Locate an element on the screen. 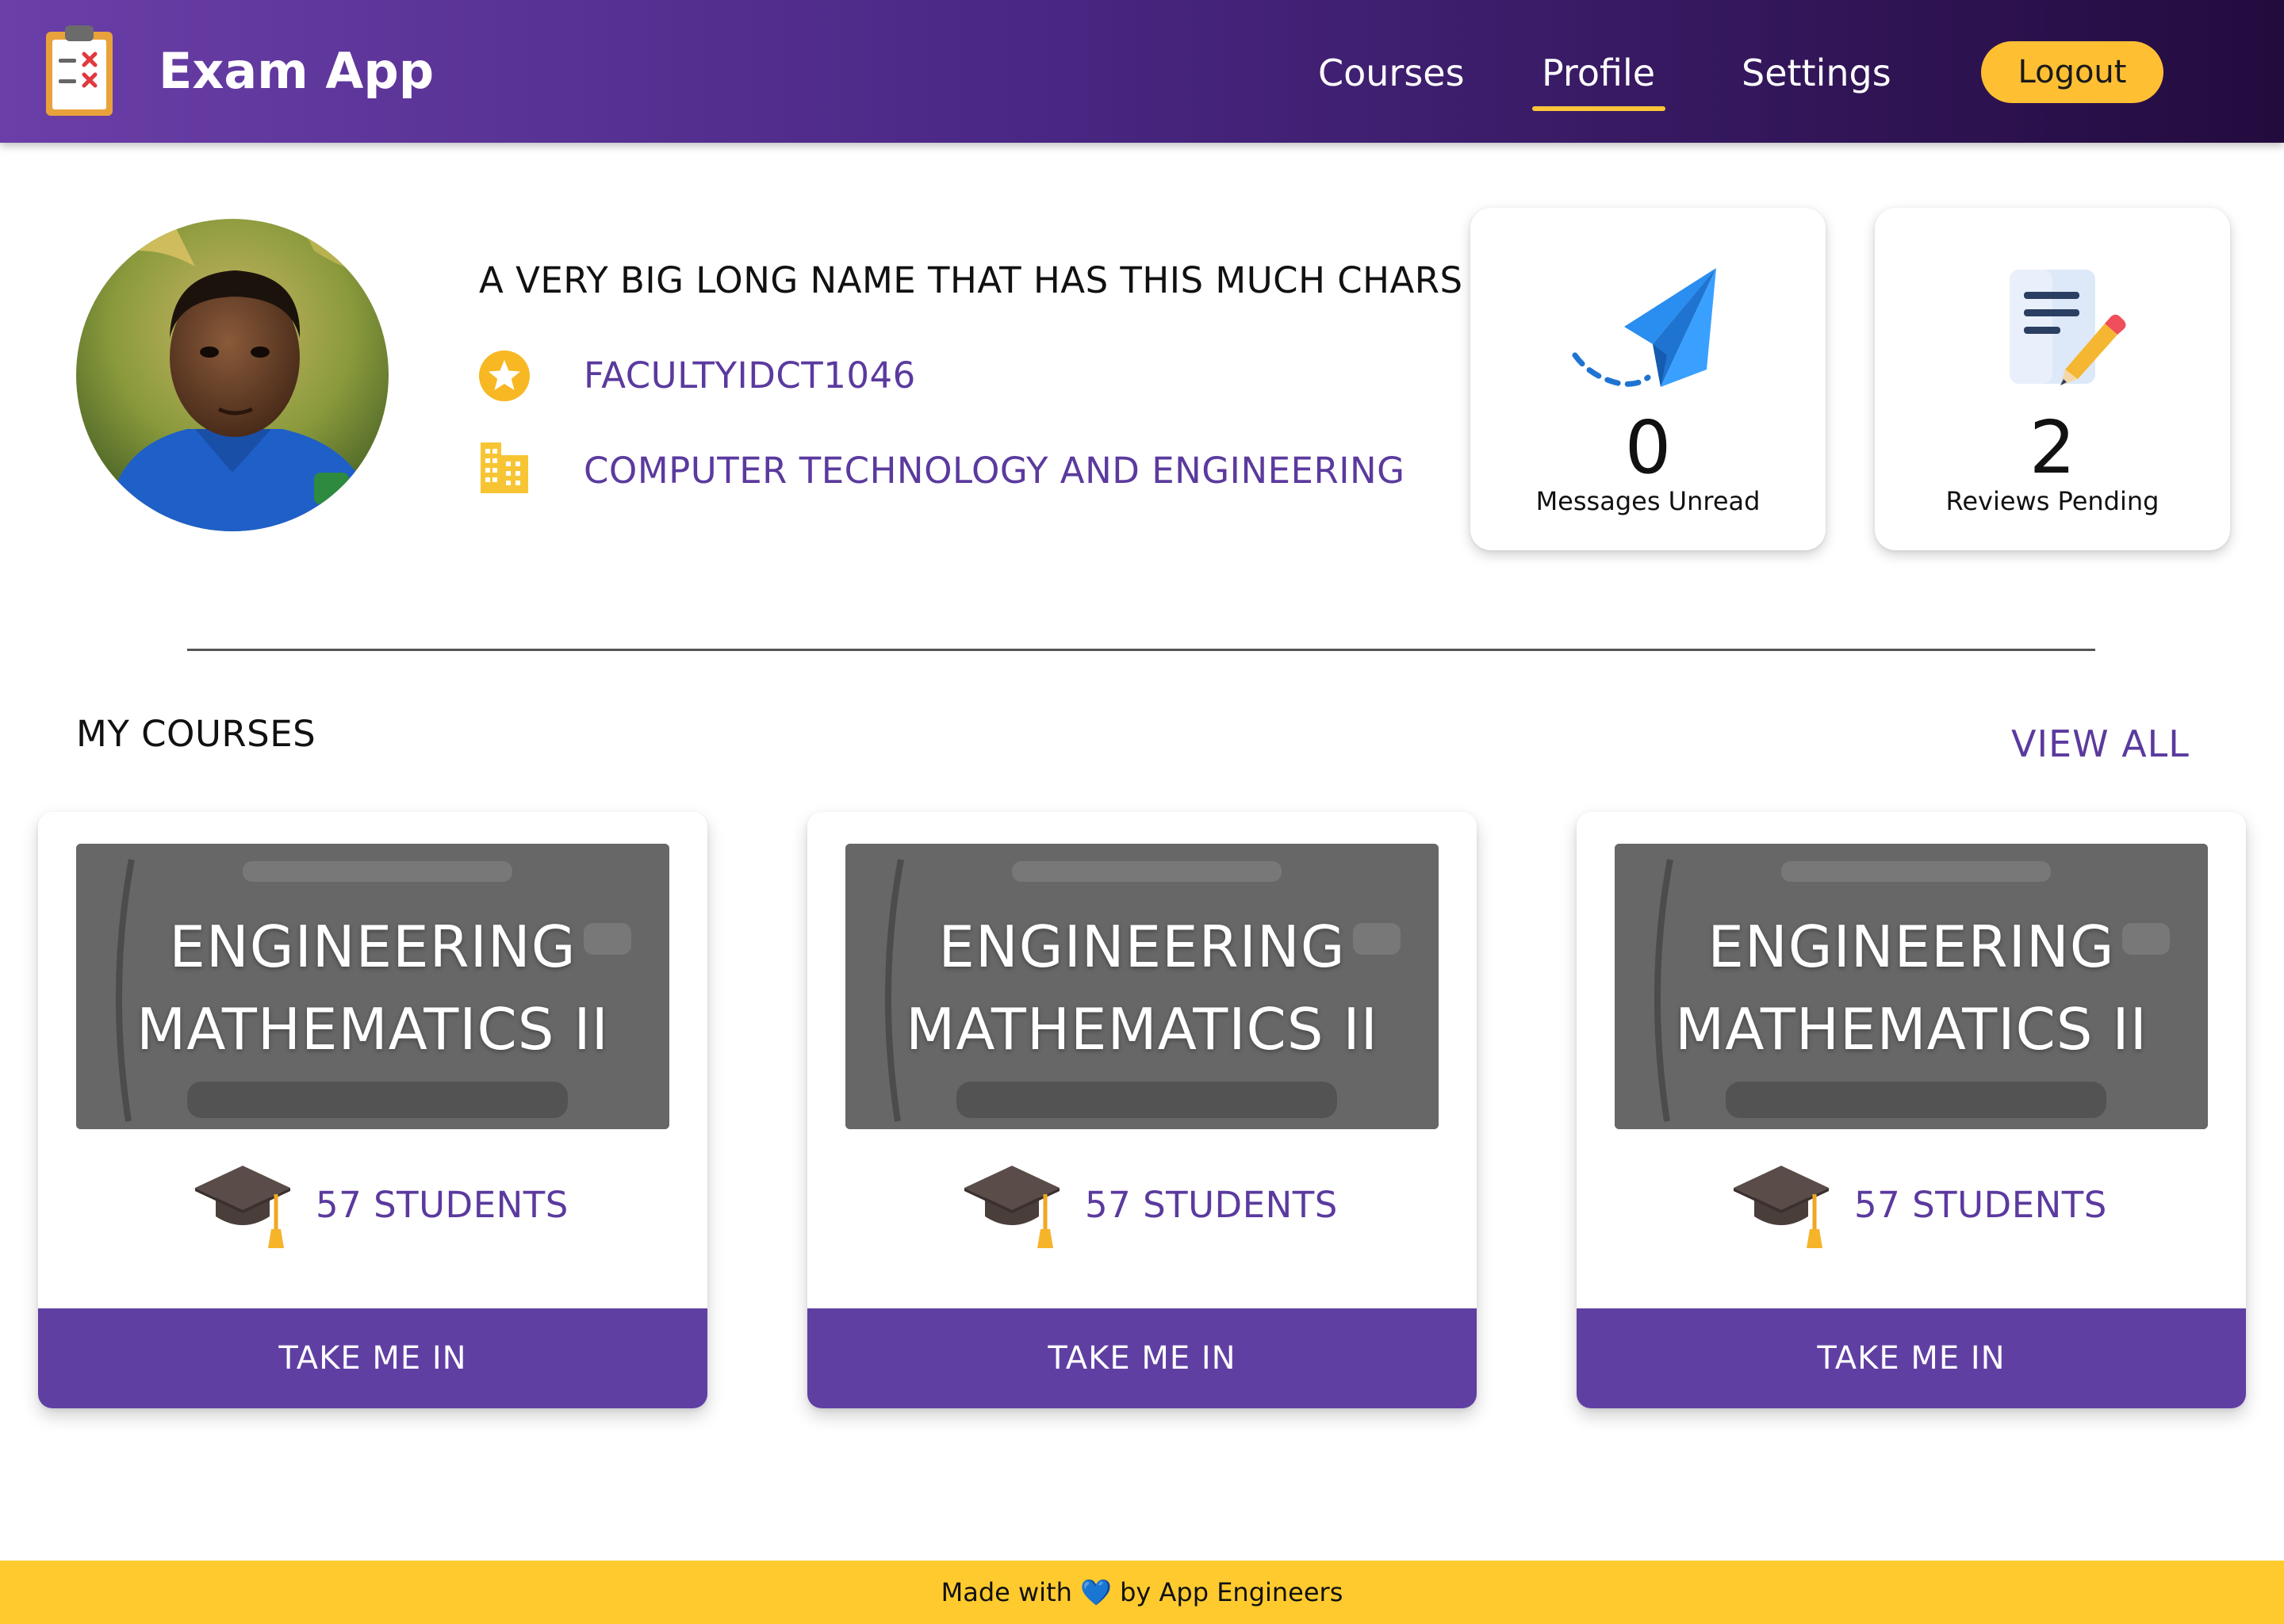 This screenshot has height=1624, width=2284. my-courses-heading: MY COURSES is located at coordinates (196, 734).